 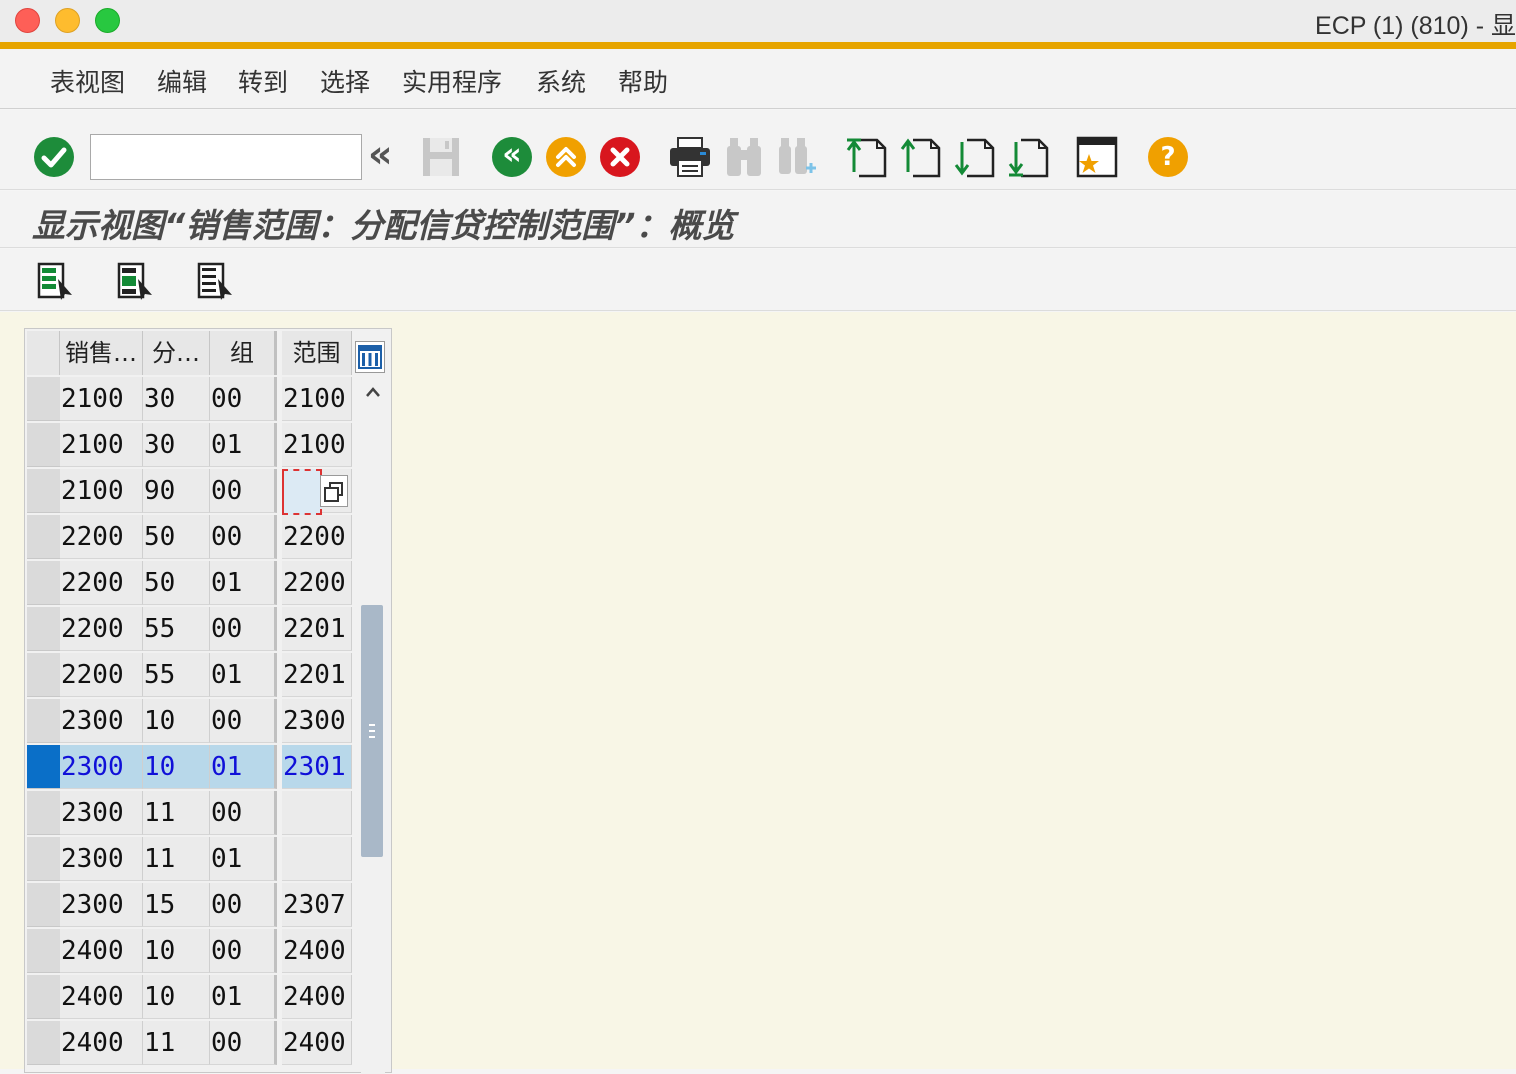 What do you see at coordinates (101, 951) in the screenshot?
I see `cell-sales-org: 2400` at bounding box center [101, 951].